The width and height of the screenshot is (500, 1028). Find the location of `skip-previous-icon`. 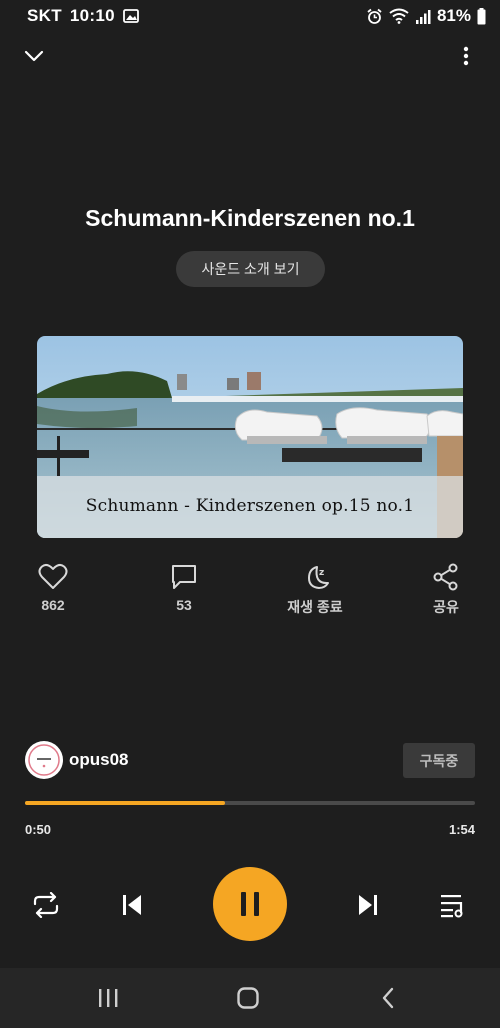

skip-previous-icon is located at coordinates (132, 905).